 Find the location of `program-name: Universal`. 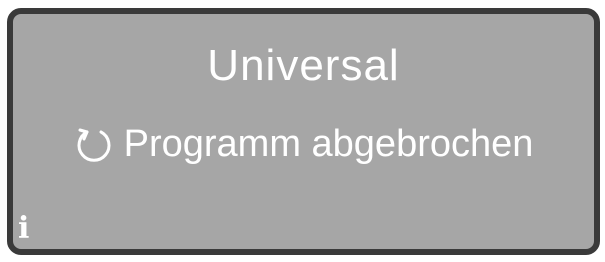

program-name: Universal is located at coordinates (303, 65).